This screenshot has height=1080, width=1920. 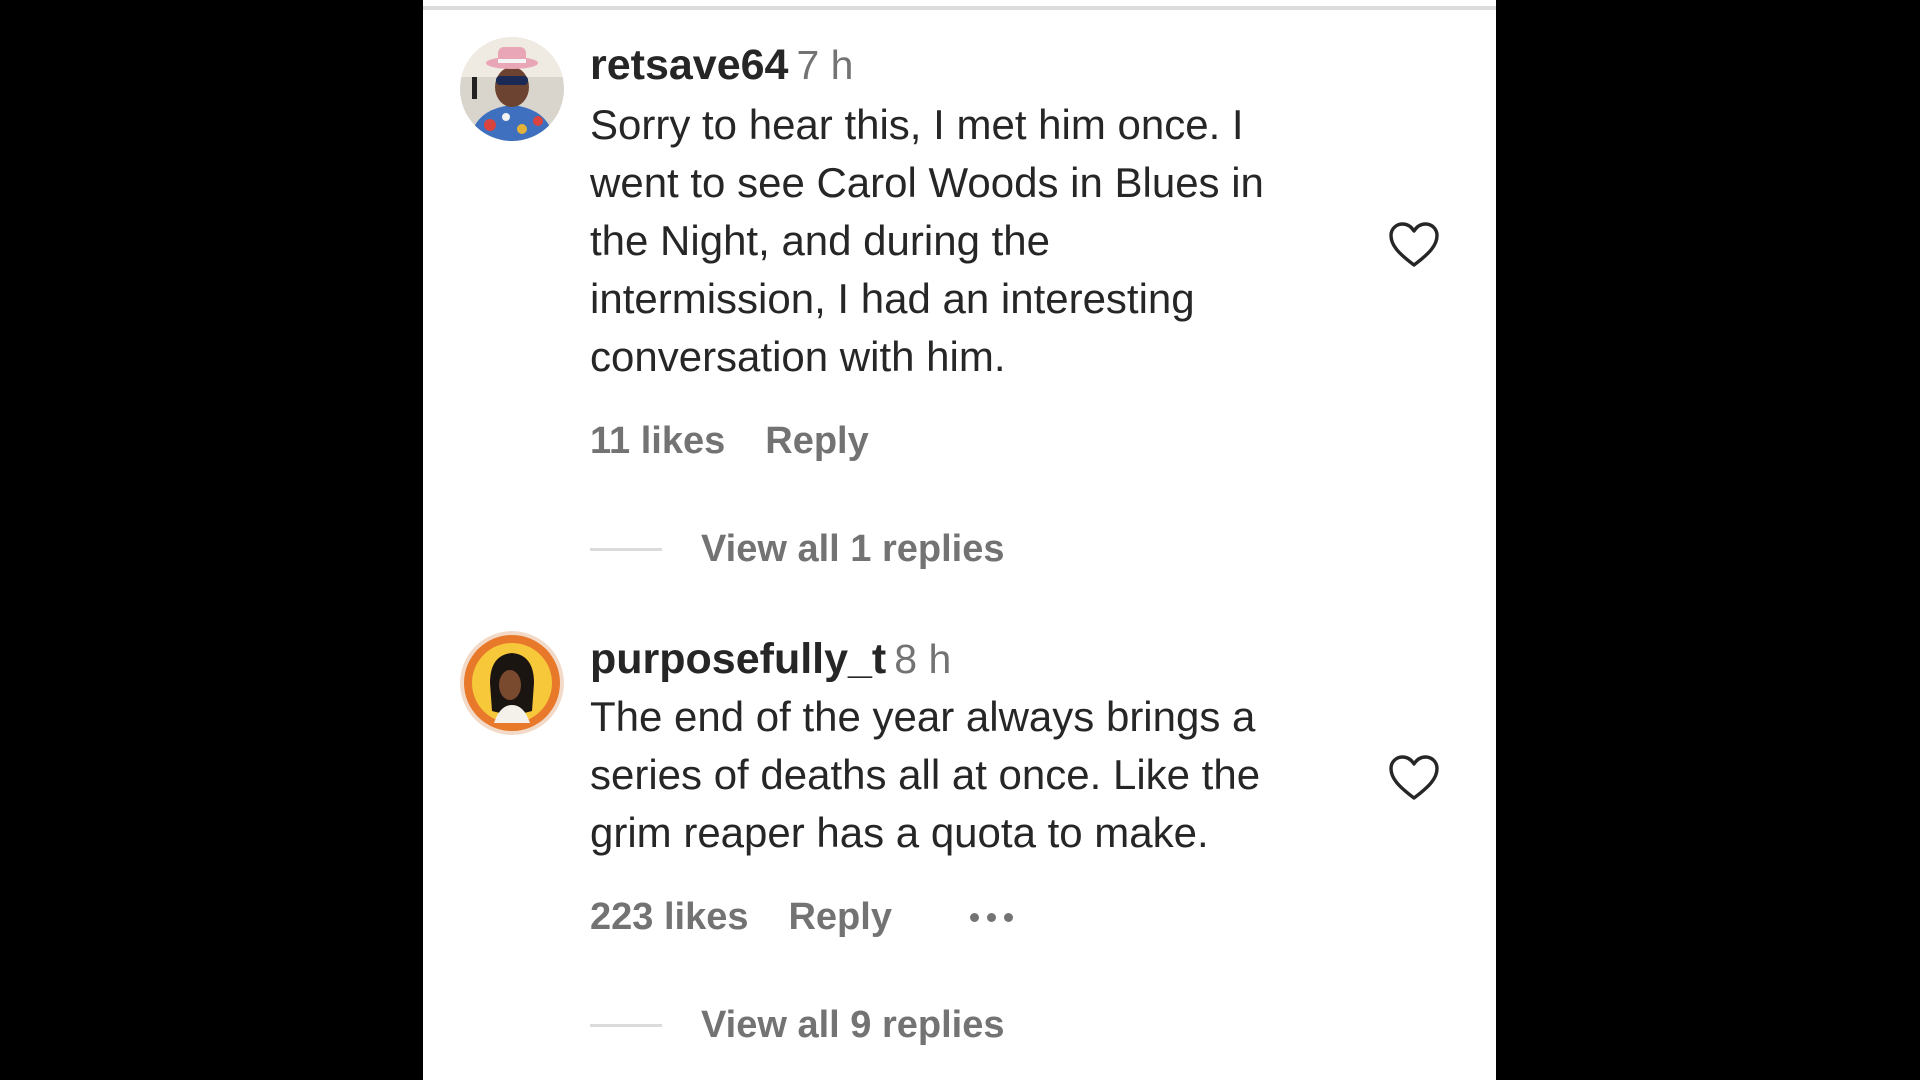 I want to click on more-options-icon, so click(x=991, y=917).